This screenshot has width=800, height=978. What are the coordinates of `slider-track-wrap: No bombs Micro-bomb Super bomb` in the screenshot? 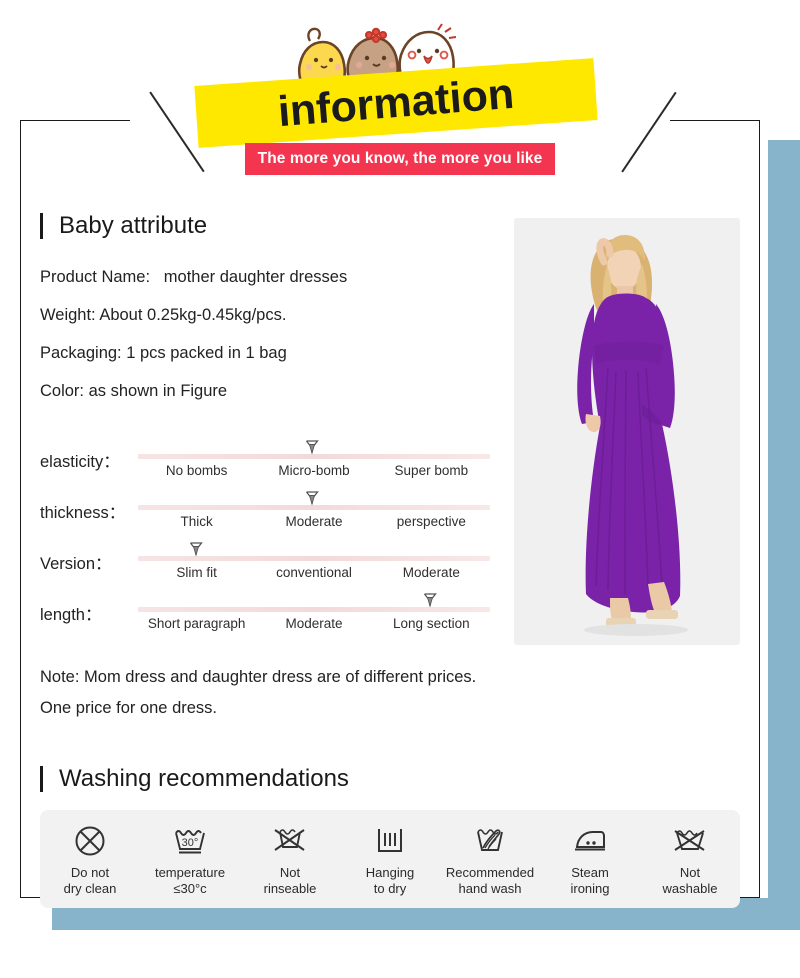 It's located at (314, 465).